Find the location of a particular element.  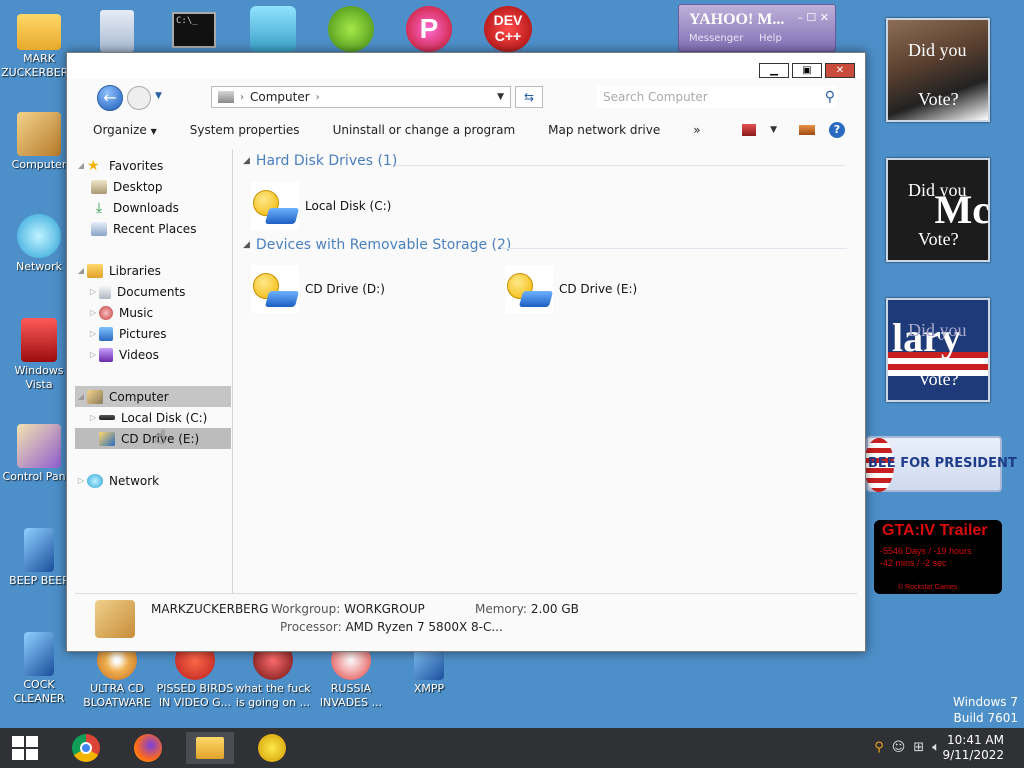

system-properties-button: System properties is located at coordinates (243, 130).